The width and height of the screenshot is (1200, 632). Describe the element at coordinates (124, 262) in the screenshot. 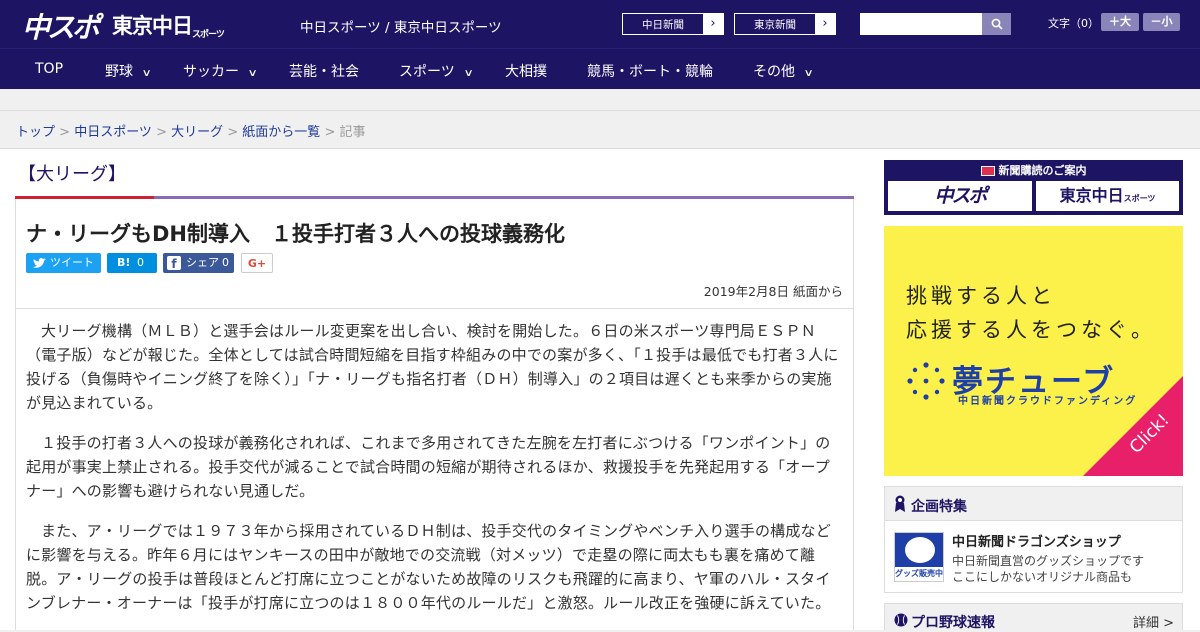

I see `hatena-icon: B!` at that location.